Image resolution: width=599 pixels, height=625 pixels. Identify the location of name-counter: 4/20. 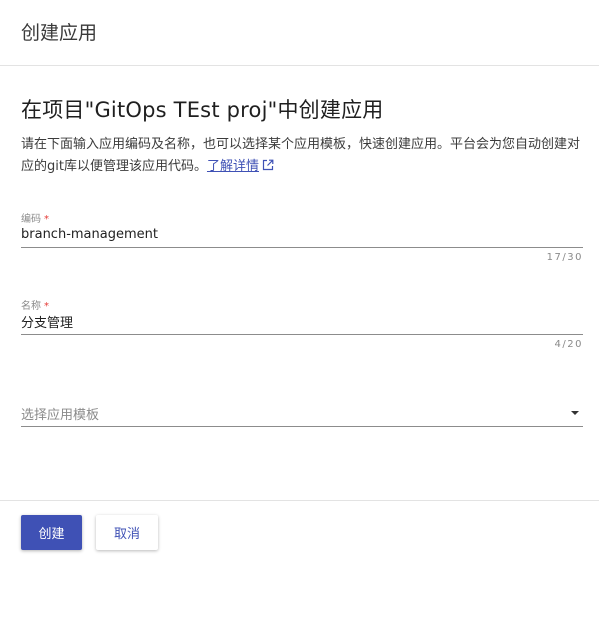
(568, 344).